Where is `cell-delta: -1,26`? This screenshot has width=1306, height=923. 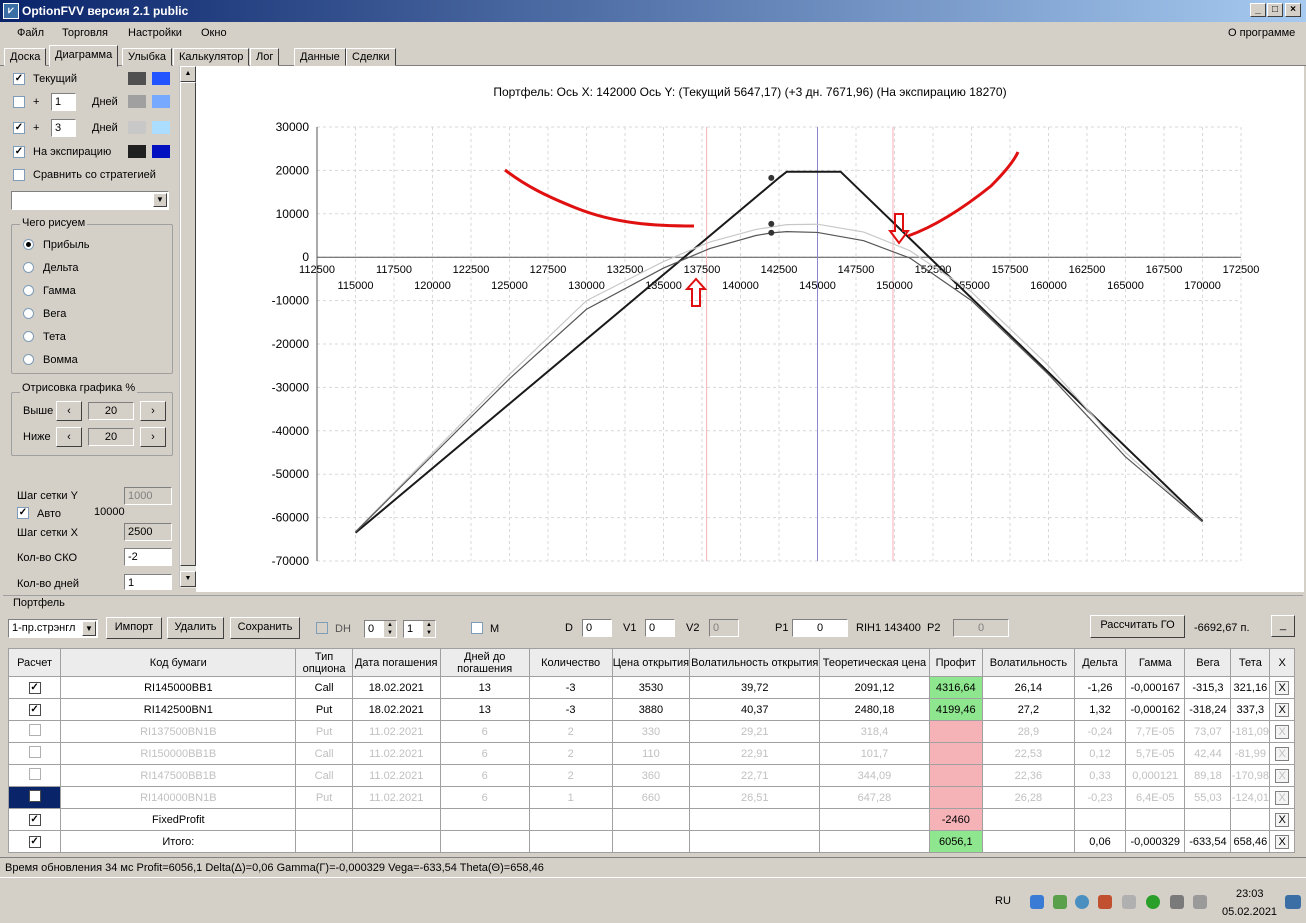
cell-delta: -1,26 is located at coordinates (1100, 687).